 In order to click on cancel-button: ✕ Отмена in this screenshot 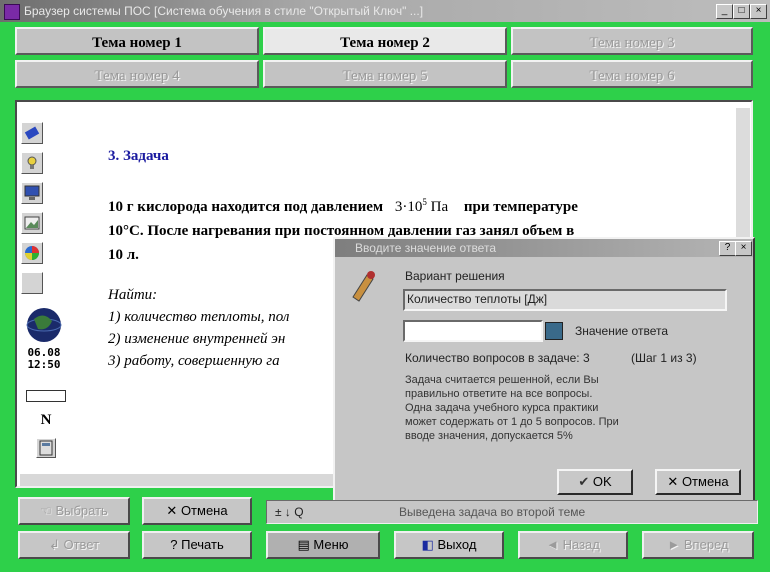, I will do `click(698, 482)`.